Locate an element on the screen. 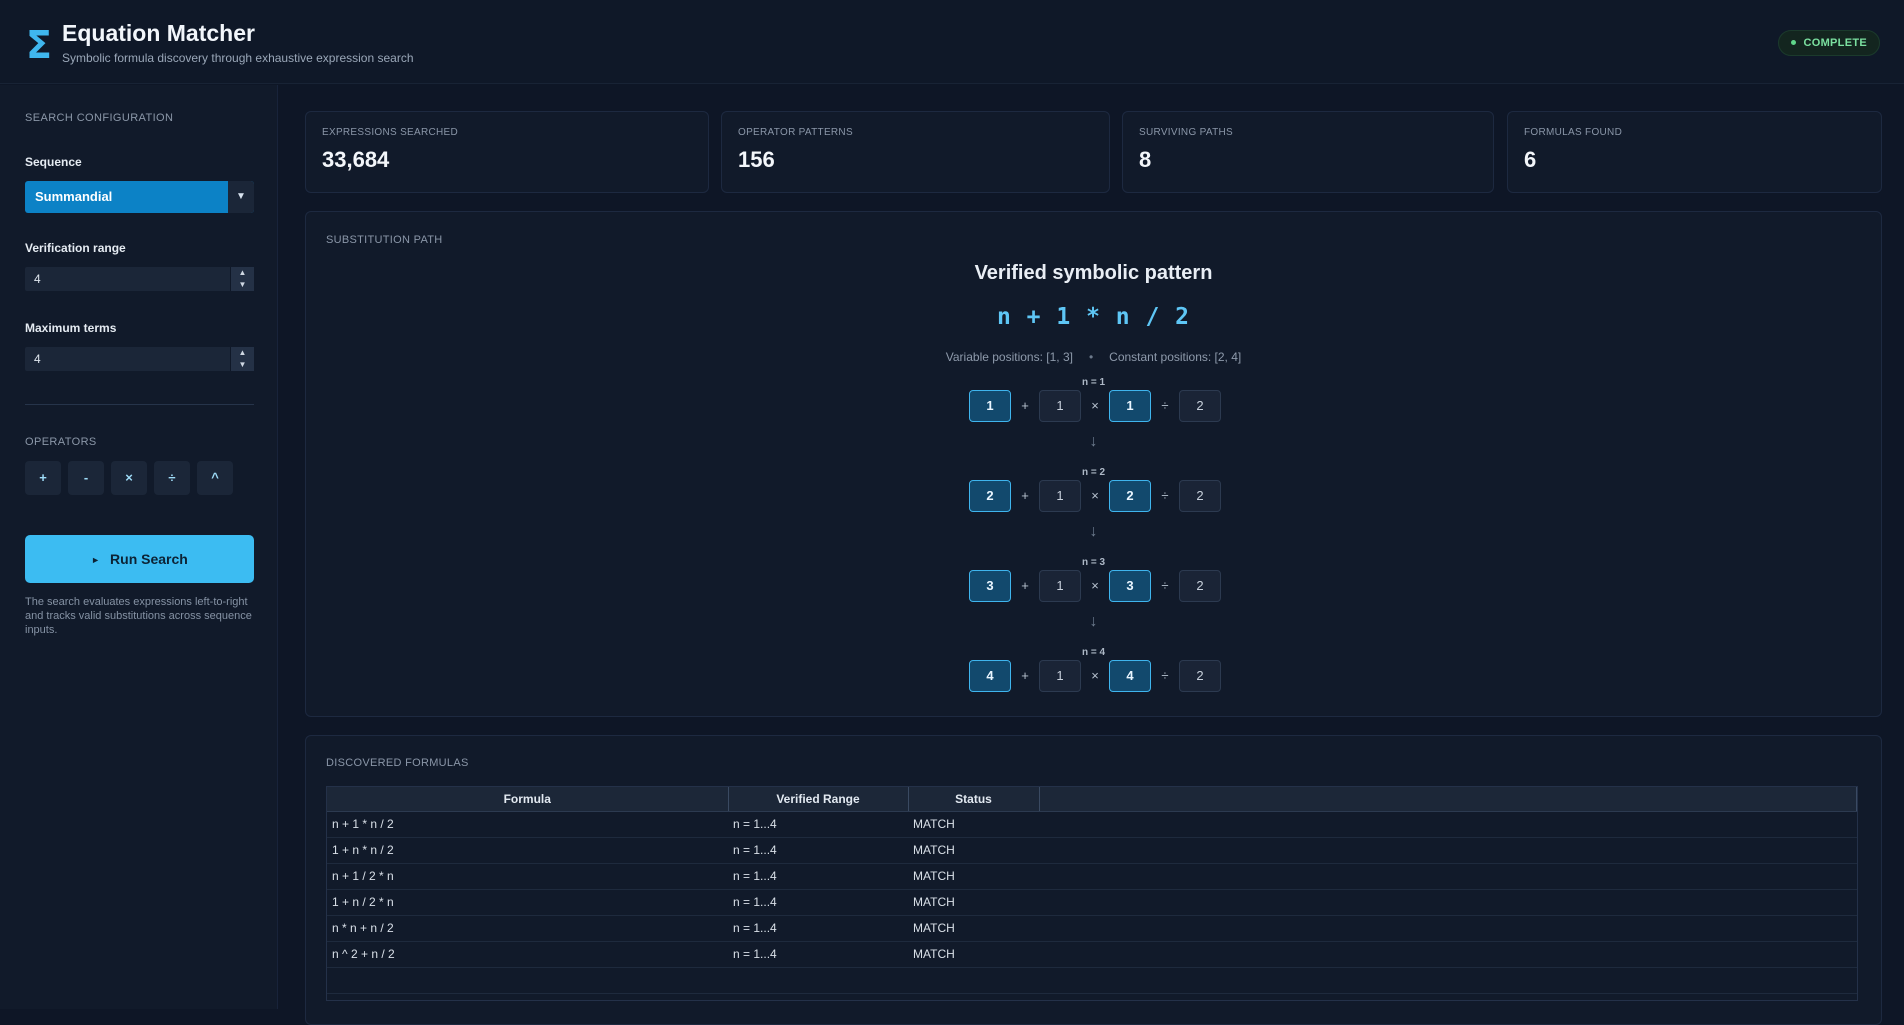 The image size is (1904, 1025). step-label: n = 2 is located at coordinates (1093, 472).